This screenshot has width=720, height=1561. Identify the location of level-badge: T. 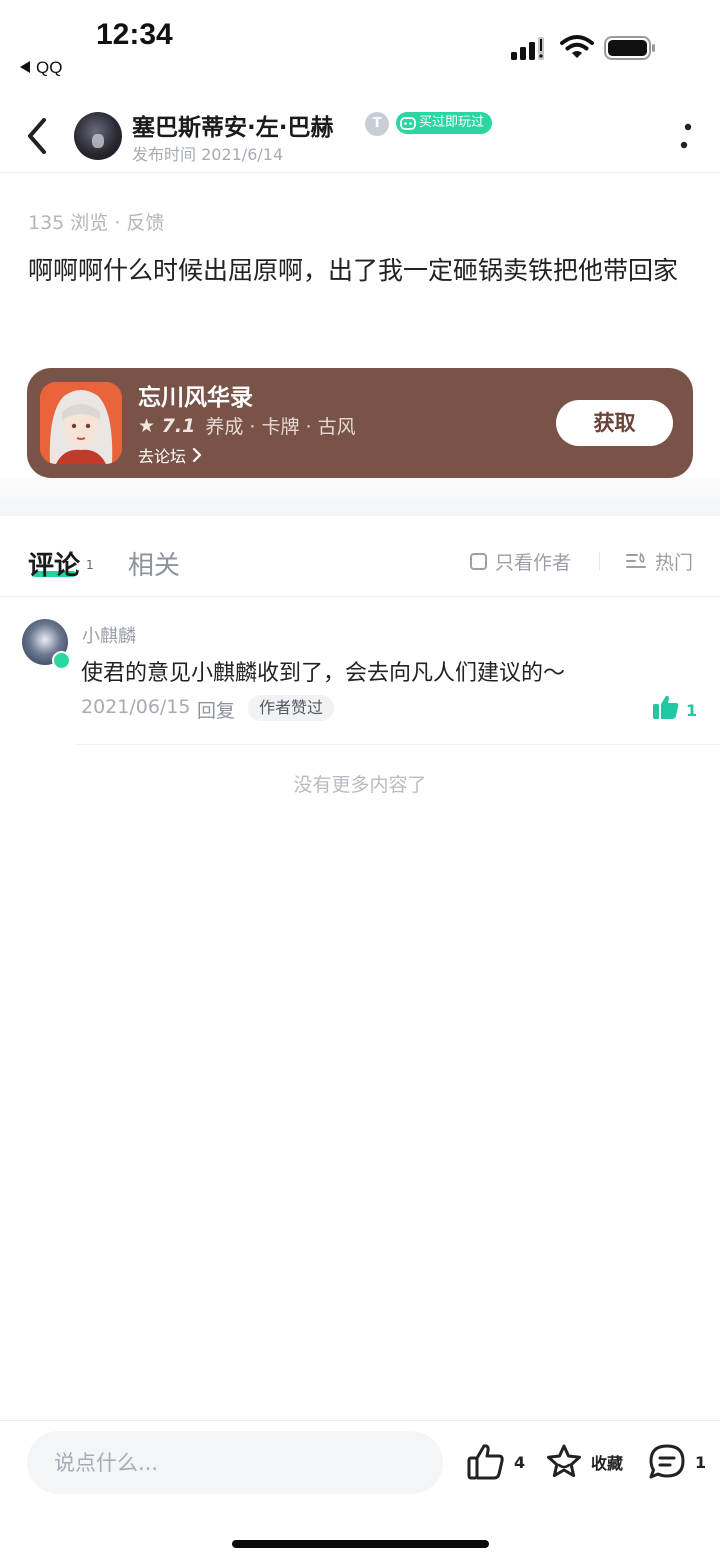
(377, 124).